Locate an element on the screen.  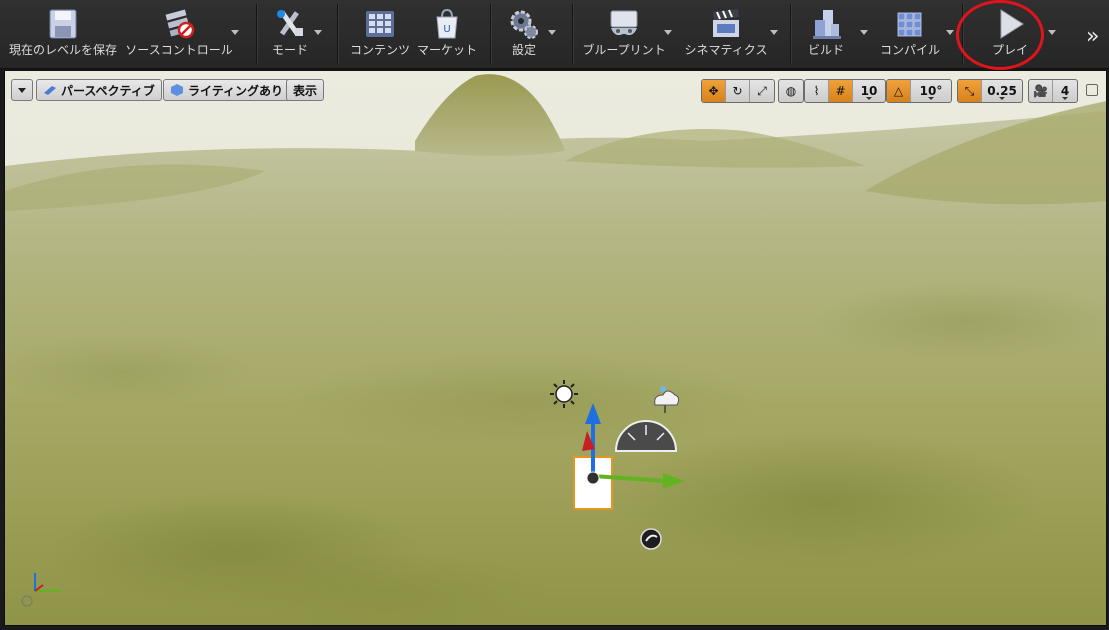
coordinate-space-group: ◍ is located at coordinates (791, 91).